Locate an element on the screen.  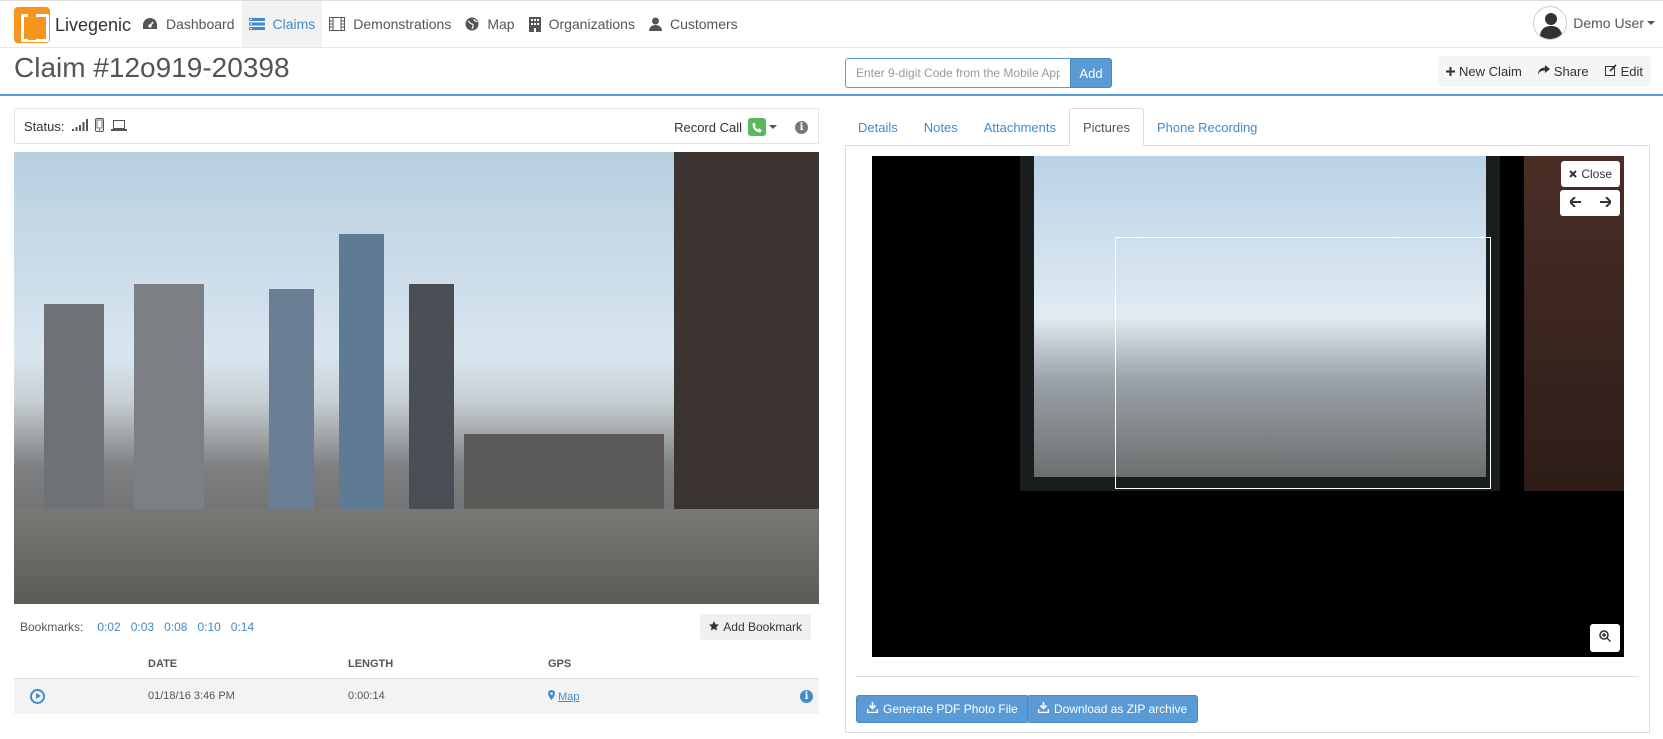
share-icon is located at coordinates (1543, 71).